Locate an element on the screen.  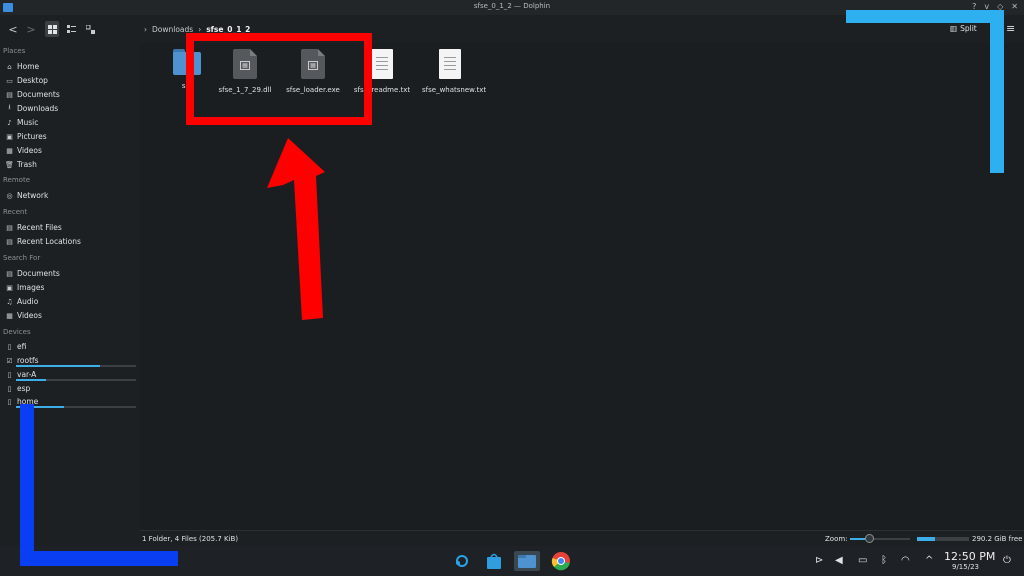
cyan-corner-bracket-vertical is located at coordinates (997, 91).